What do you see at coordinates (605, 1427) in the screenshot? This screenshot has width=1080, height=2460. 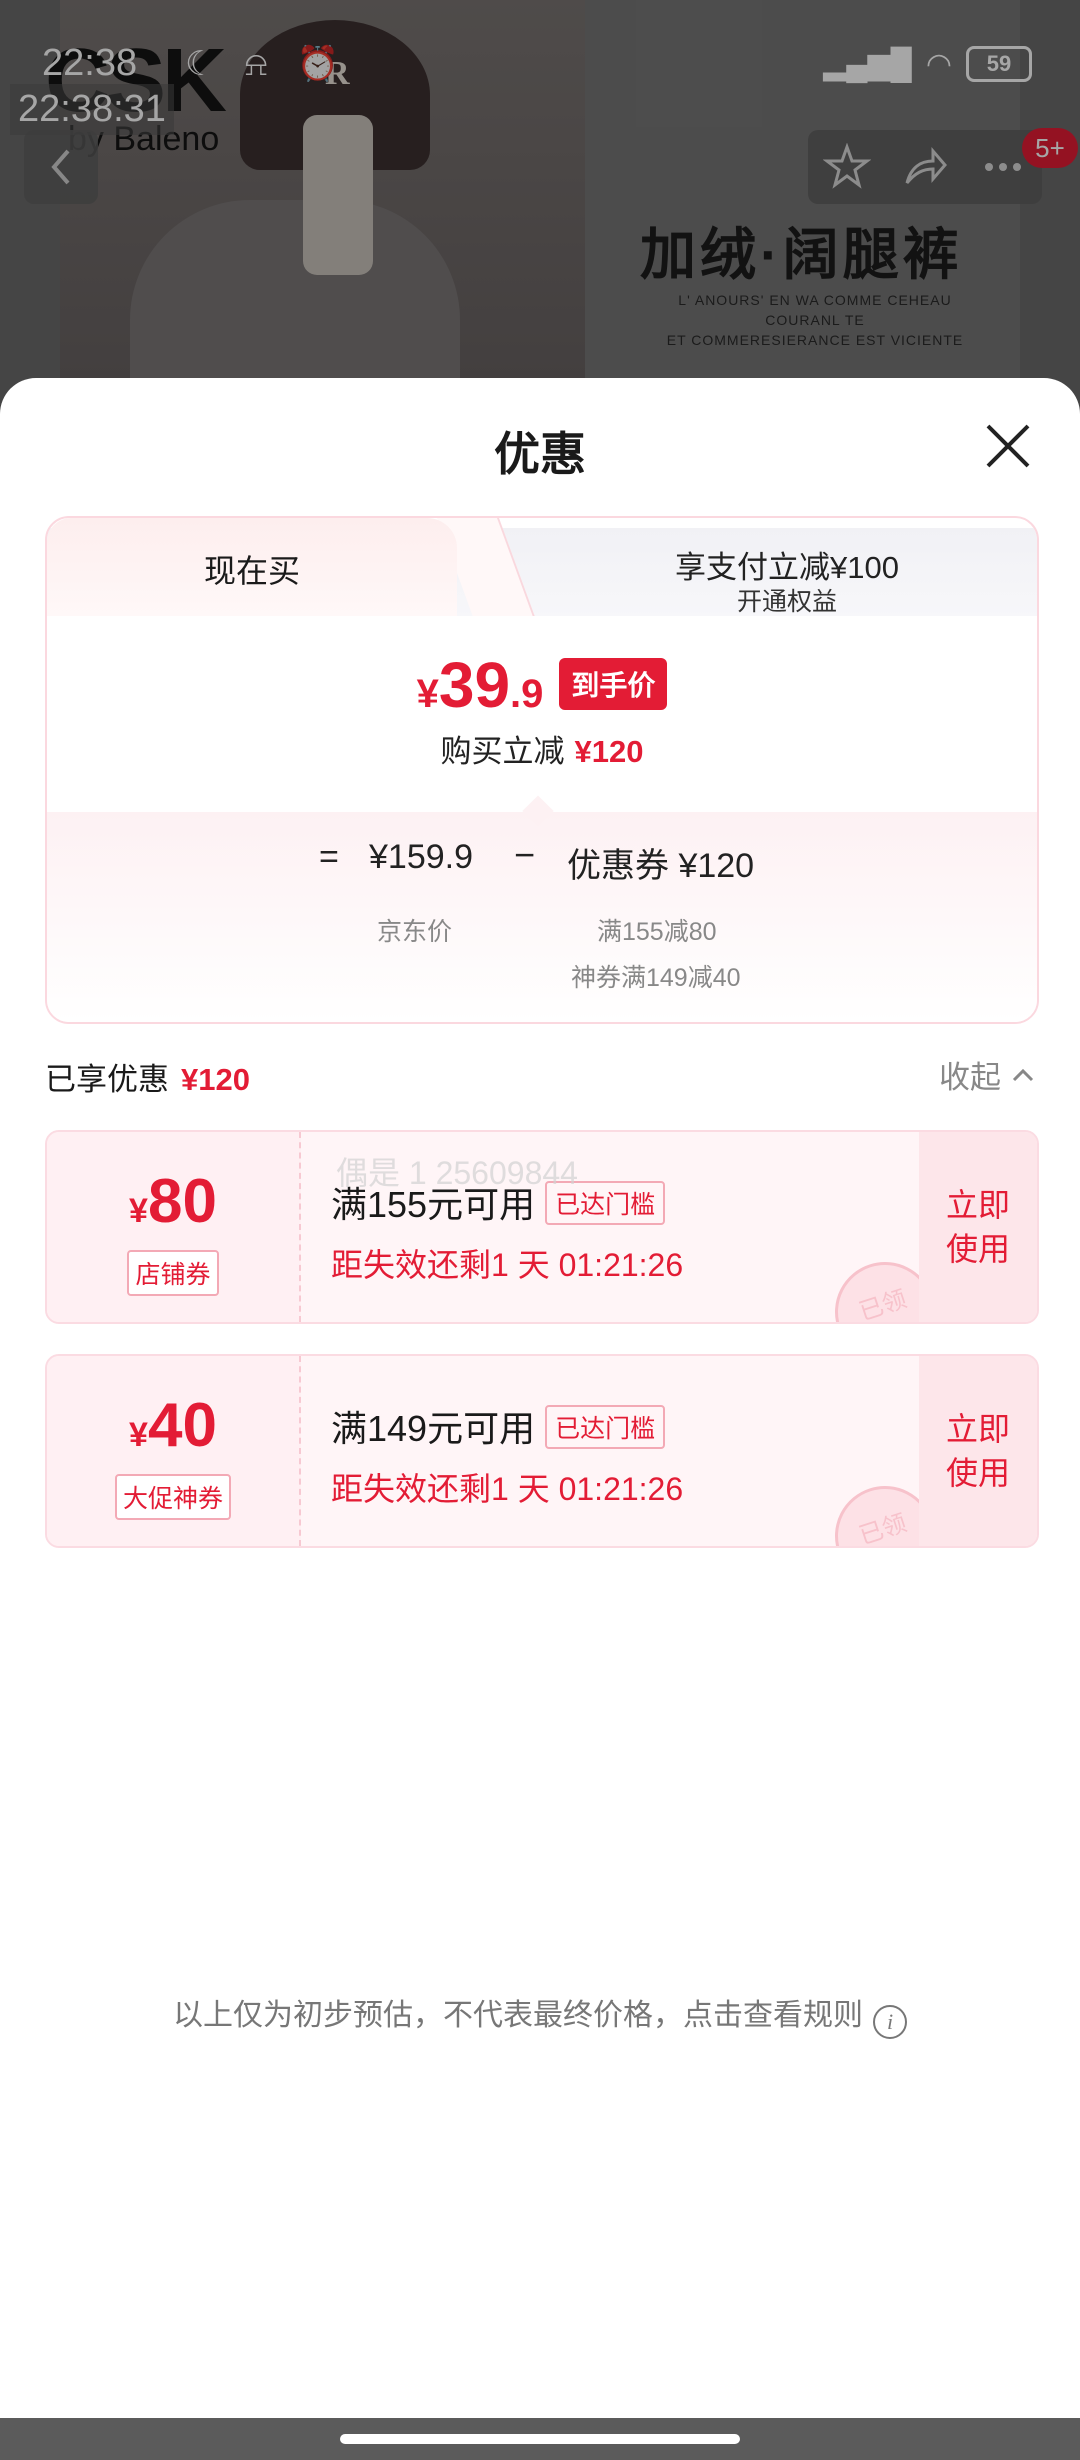 I see `coupon-reached-tag: 已达门槛` at bounding box center [605, 1427].